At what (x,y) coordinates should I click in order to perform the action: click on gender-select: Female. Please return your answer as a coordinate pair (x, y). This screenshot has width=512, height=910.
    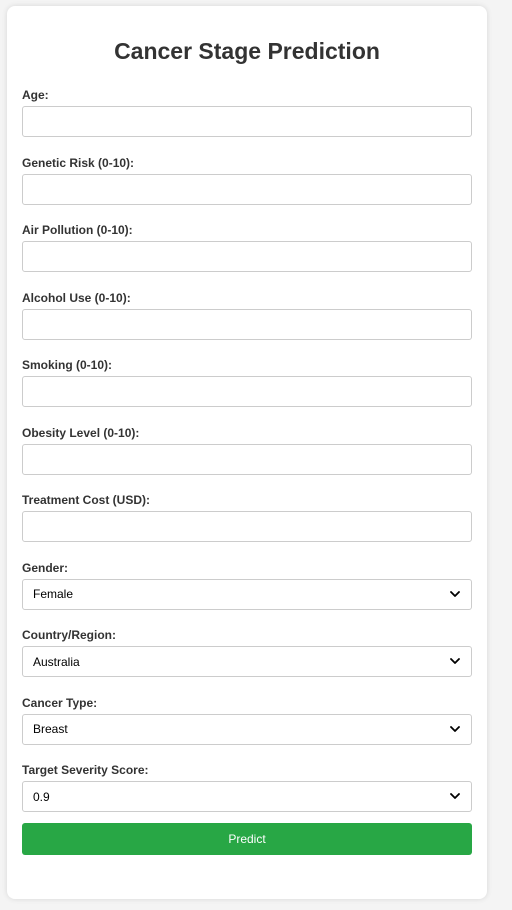
    Looking at the image, I should click on (247, 594).